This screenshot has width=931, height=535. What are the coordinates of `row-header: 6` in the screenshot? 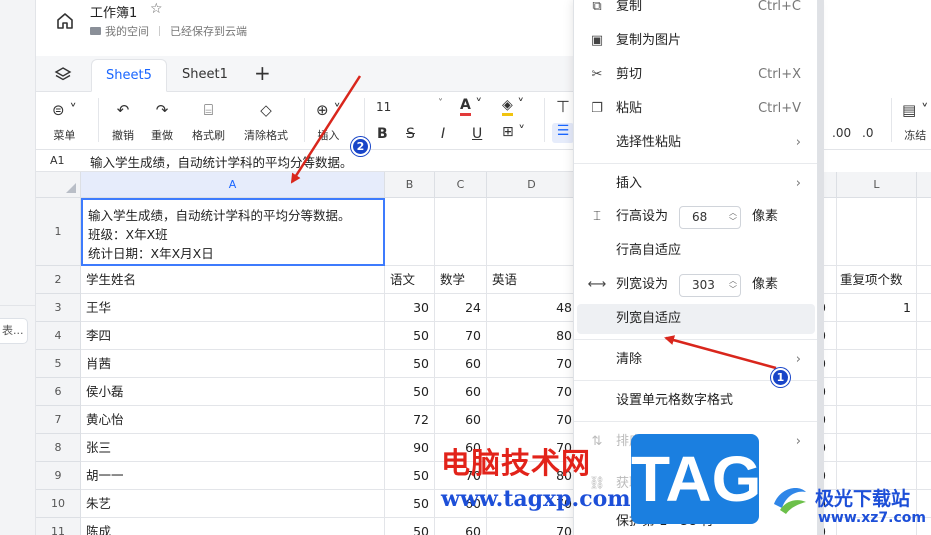 It's located at (58, 392).